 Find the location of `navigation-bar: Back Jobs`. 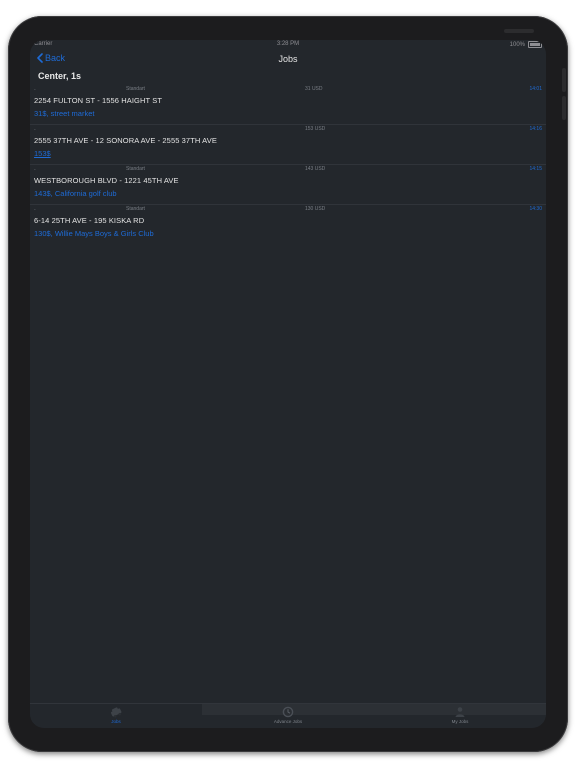

navigation-bar: Back Jobs is located at coordinates (288, 59).